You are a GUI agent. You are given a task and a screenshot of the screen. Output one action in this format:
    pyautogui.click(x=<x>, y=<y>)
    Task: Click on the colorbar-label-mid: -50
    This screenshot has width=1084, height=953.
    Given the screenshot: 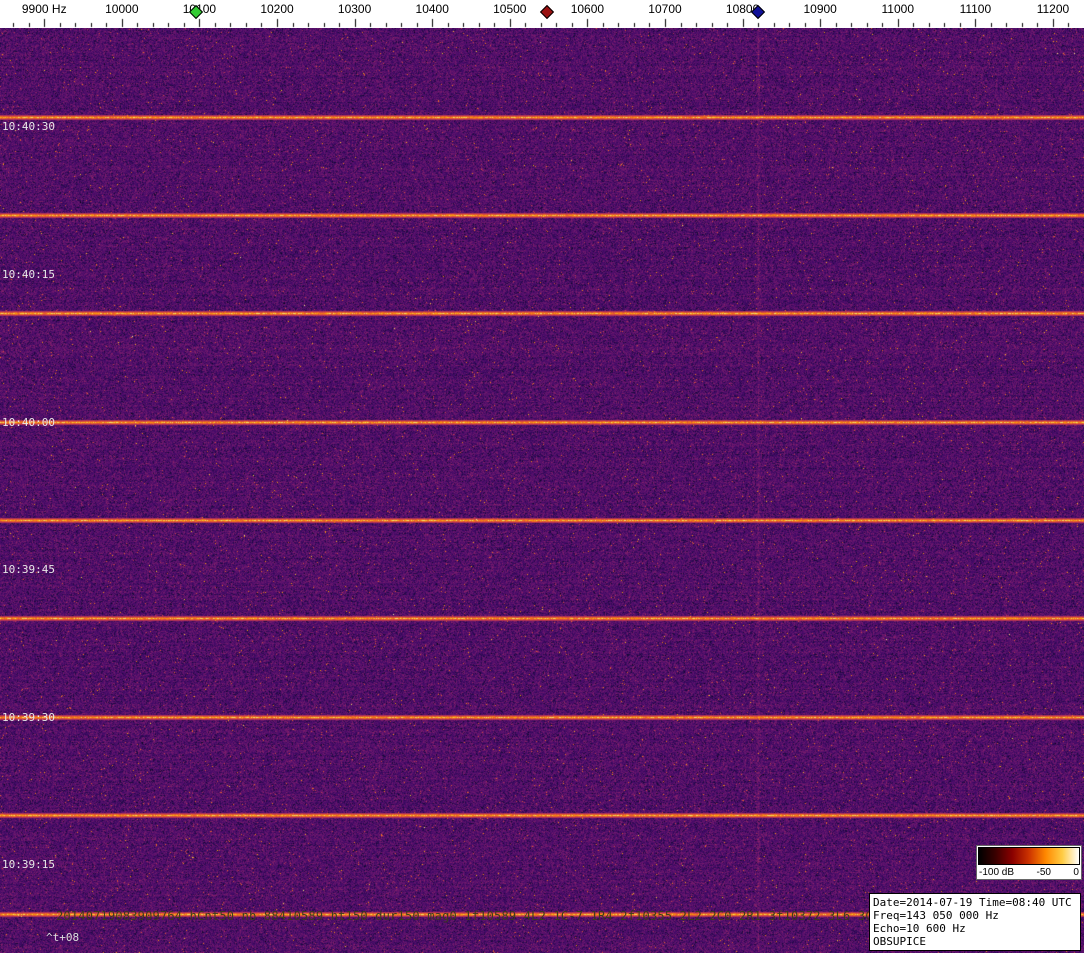 What is the action you would take?
    pyautogui.click(x=1043, y=872)
    